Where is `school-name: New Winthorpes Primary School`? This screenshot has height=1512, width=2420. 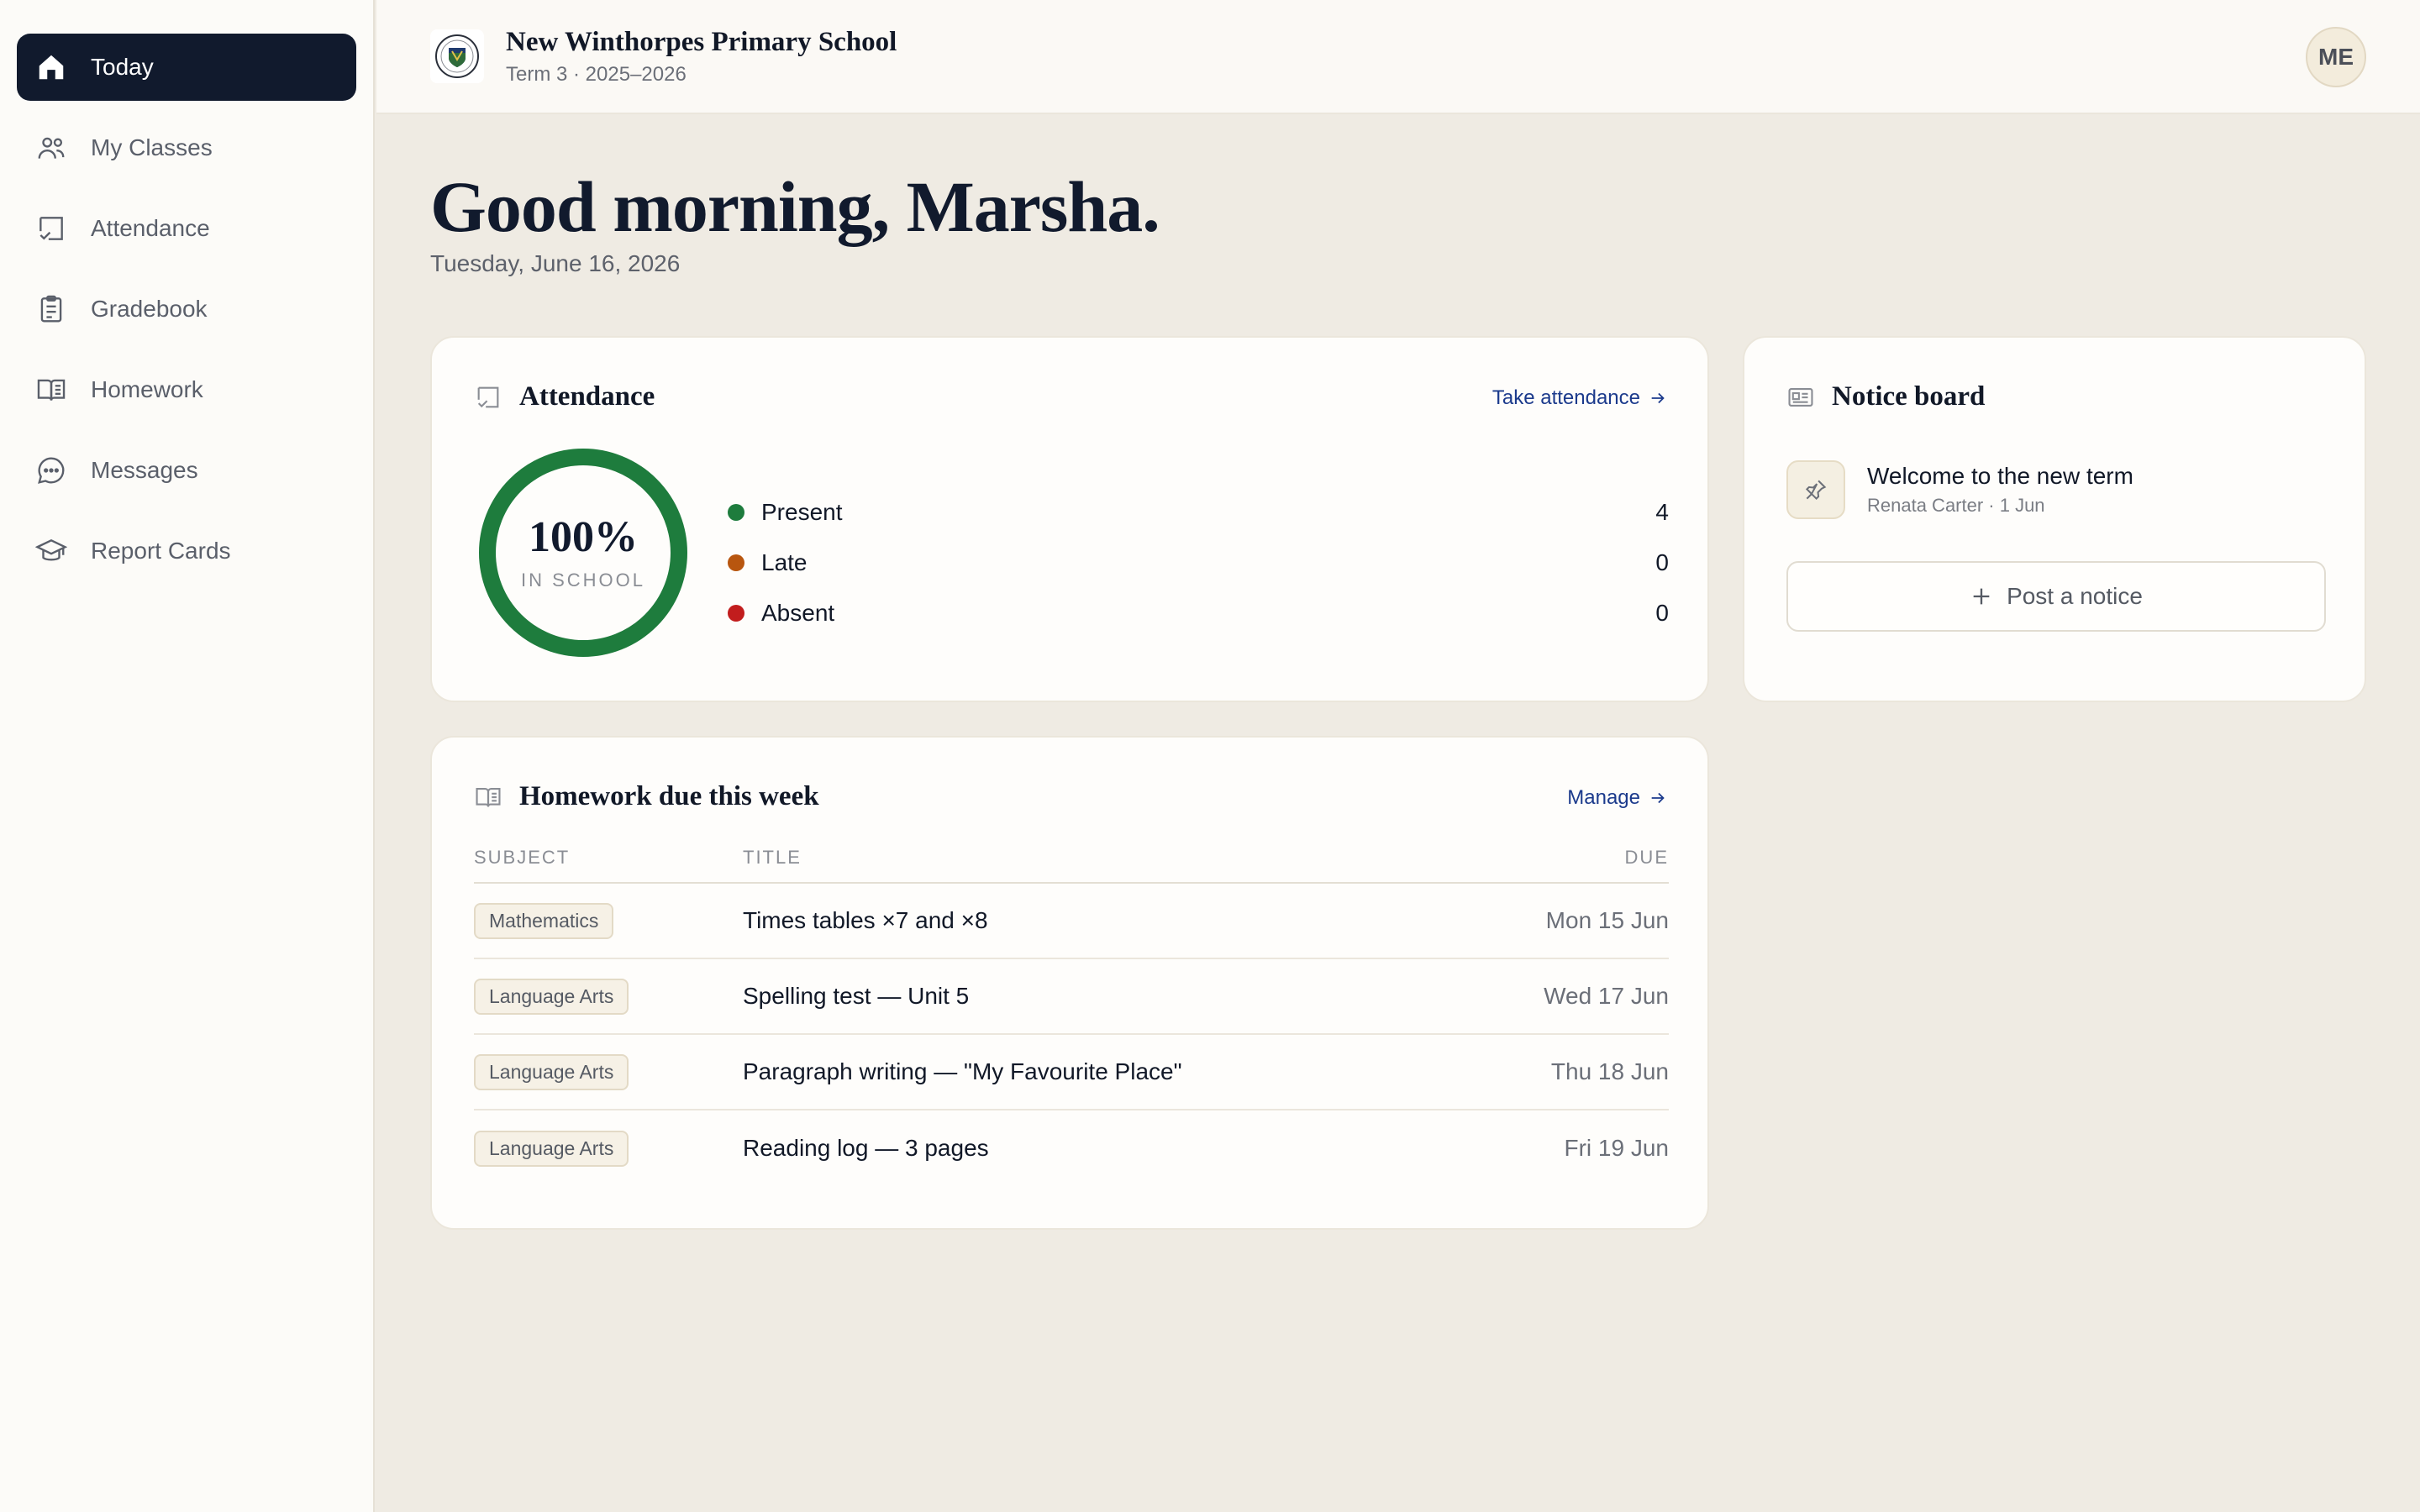
school-name: New Winthorpes Primary School is located at coordinates (702, 41).